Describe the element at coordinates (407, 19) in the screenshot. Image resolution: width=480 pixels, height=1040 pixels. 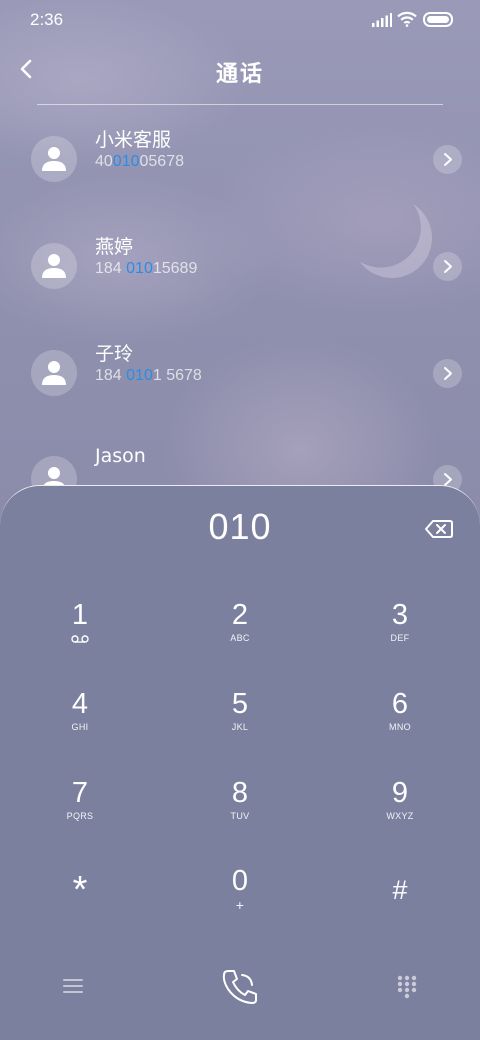
I see `wifi-icon` at that location.